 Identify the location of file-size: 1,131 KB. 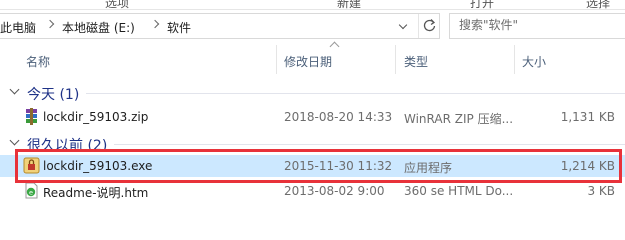
(587, 117).